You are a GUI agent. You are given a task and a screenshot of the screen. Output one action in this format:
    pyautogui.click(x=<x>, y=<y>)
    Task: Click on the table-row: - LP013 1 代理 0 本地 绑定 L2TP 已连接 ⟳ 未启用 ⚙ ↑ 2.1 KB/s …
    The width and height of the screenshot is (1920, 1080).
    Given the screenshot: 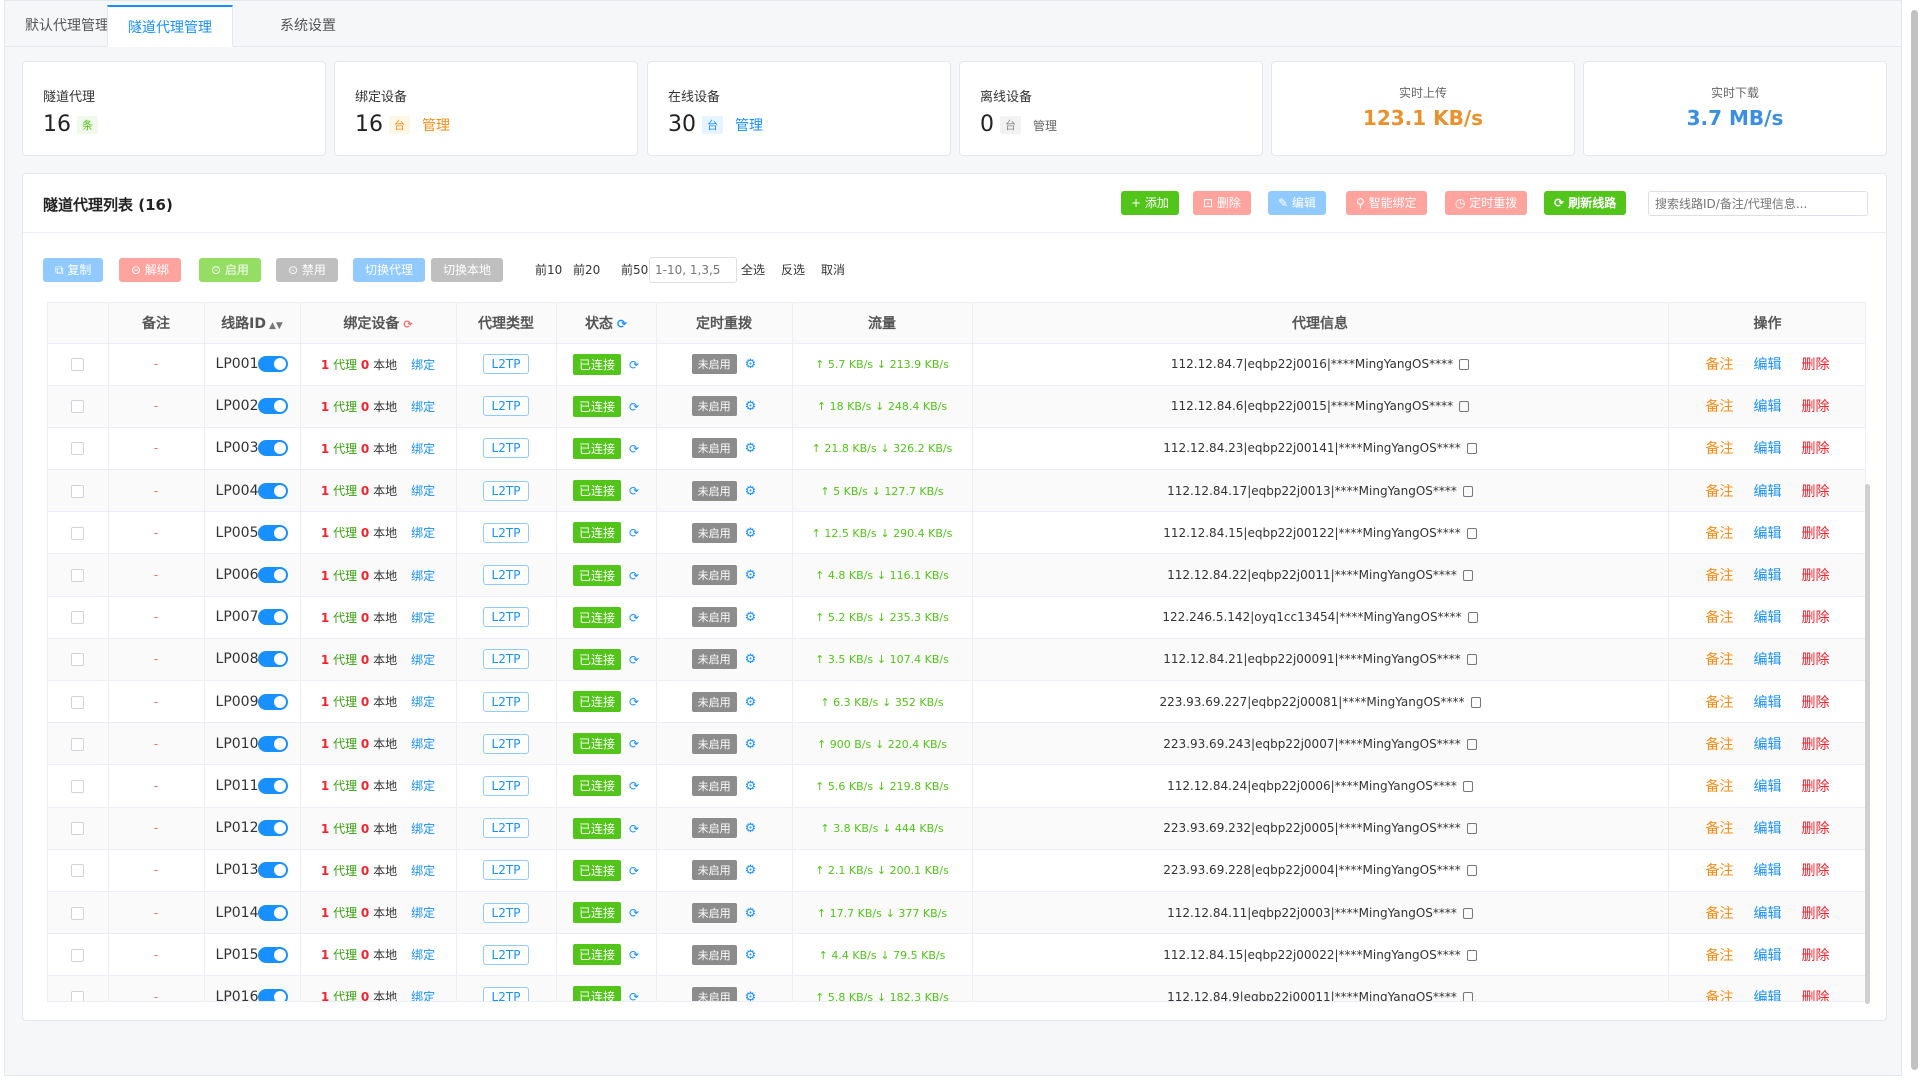 What is the action you would take?
    pyautogui.click(x=956, y=870)
    